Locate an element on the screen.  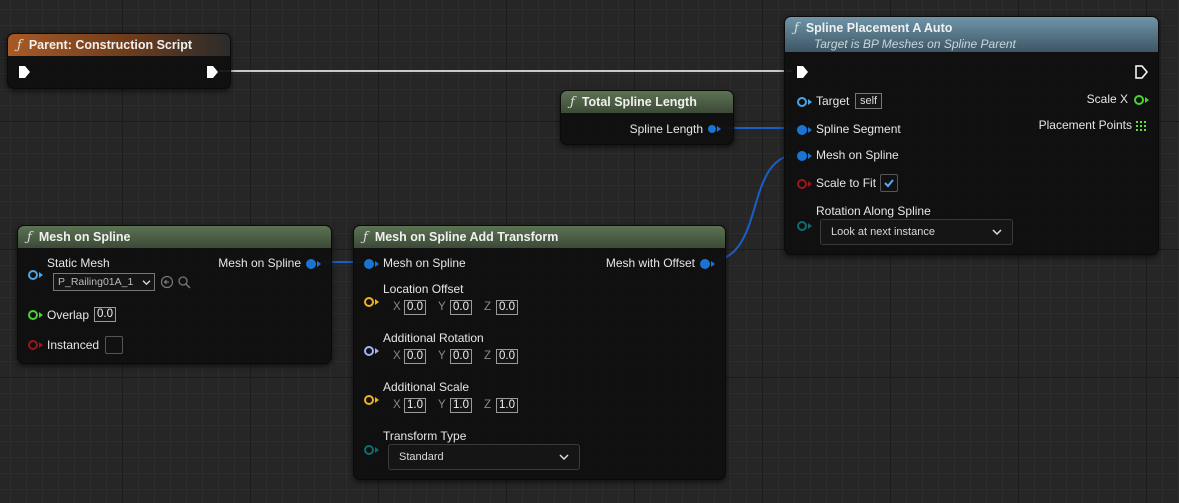
instanced-checkbox is located at coordinates (114, 345).